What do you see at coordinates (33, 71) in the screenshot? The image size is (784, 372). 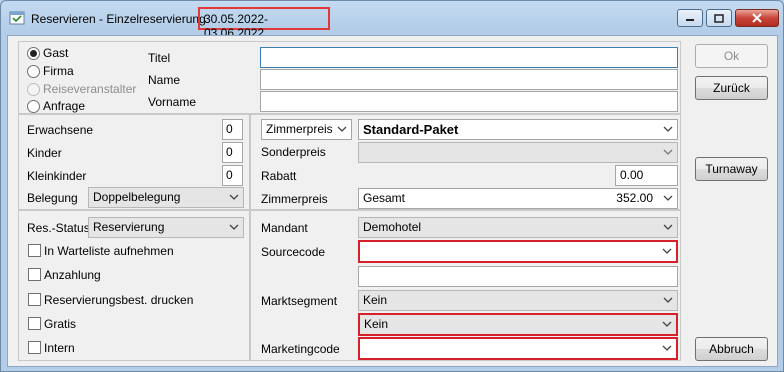 I see `radio-firma` at bounding box center [33, 71].